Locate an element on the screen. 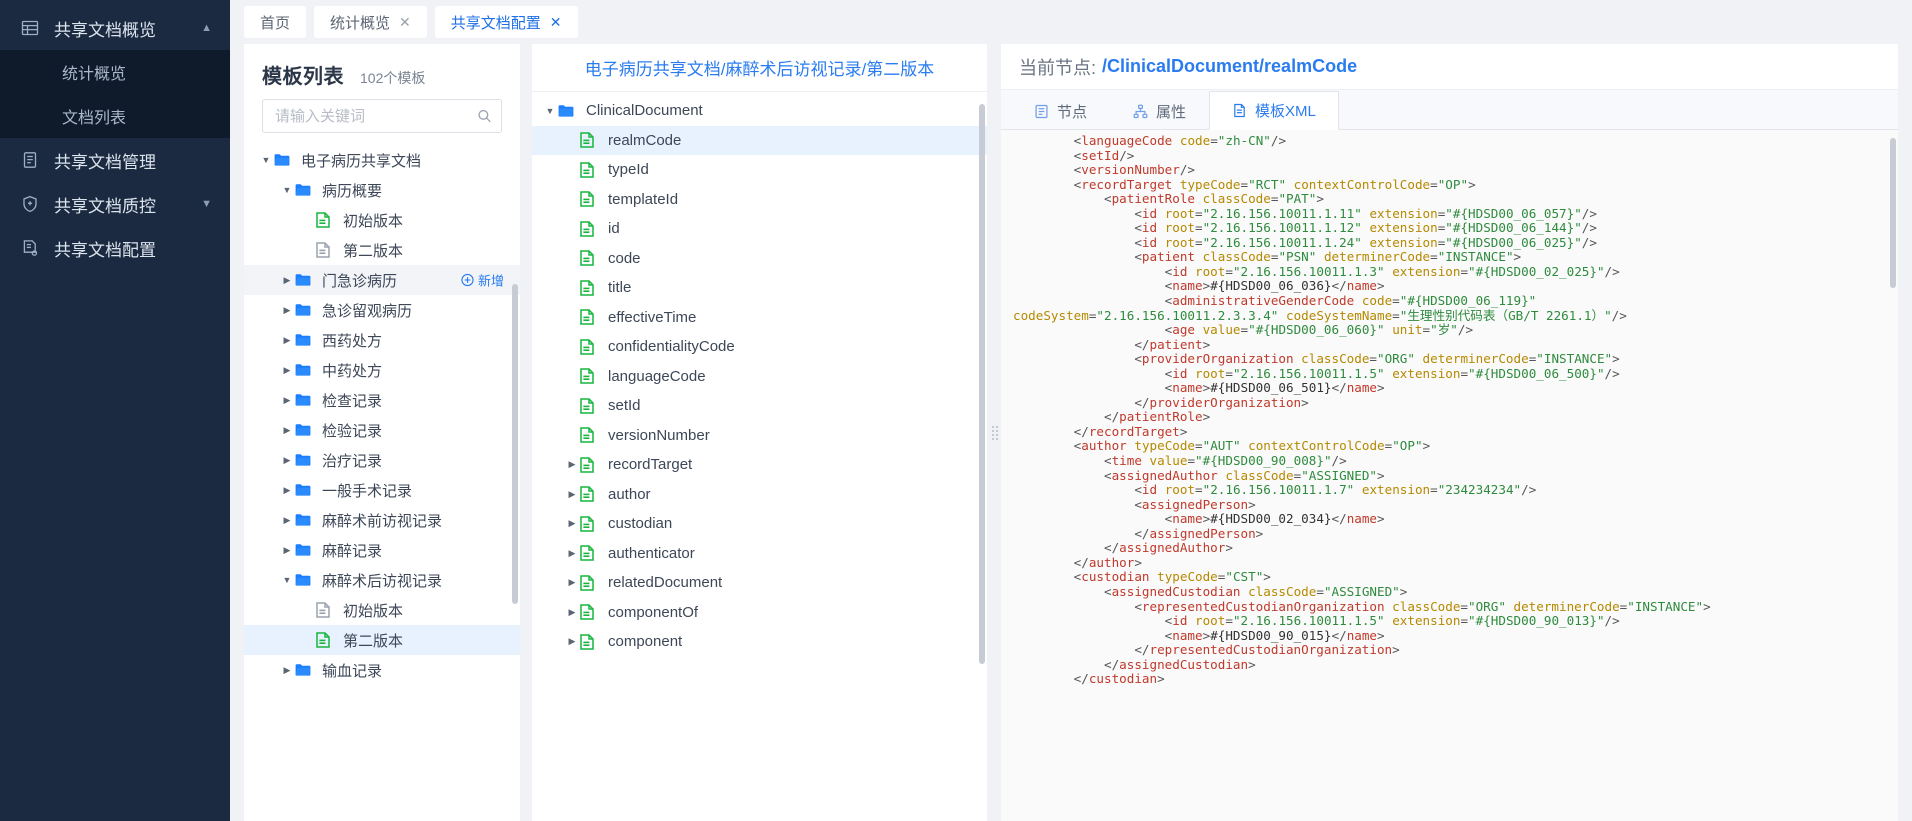  node-tree-scrollbar is located at coordinates (982, 384).